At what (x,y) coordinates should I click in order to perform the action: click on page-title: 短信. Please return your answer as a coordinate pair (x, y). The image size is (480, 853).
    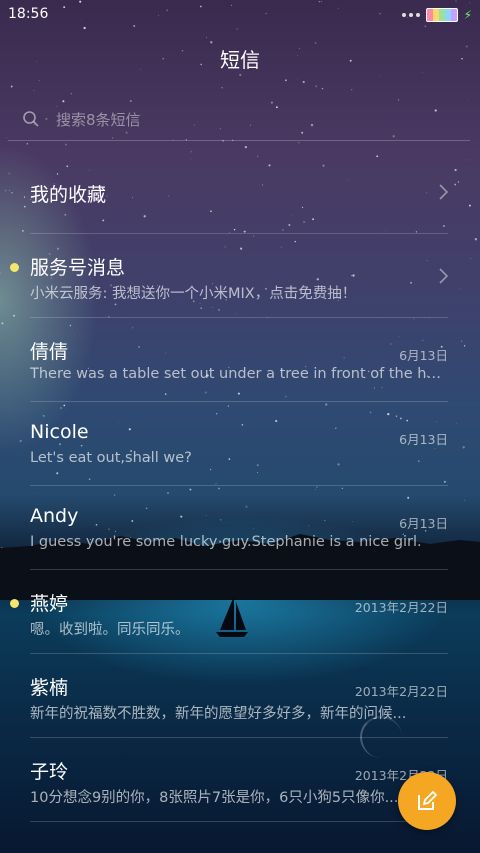
    Looking at the image, I should click on (240, 60).